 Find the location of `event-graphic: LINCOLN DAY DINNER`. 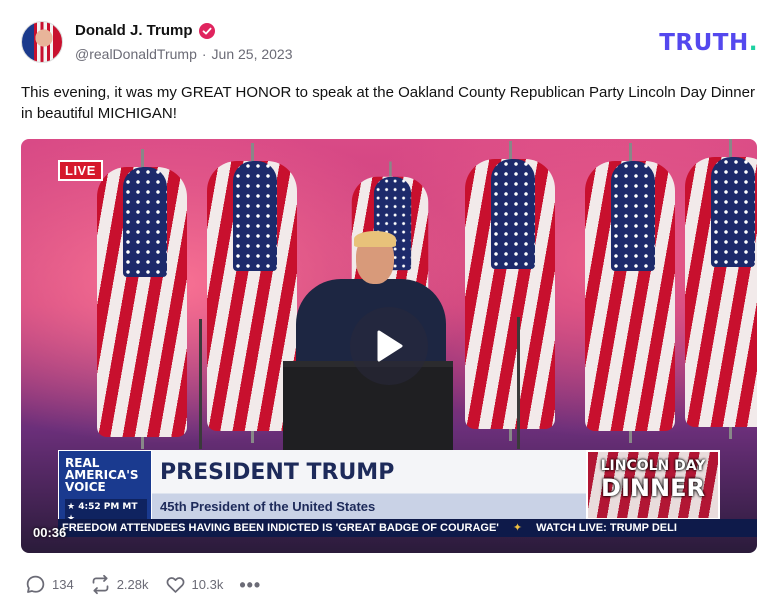

event-graphic: LINCOLN DAY DINNER is located at coordinates (653, 485).